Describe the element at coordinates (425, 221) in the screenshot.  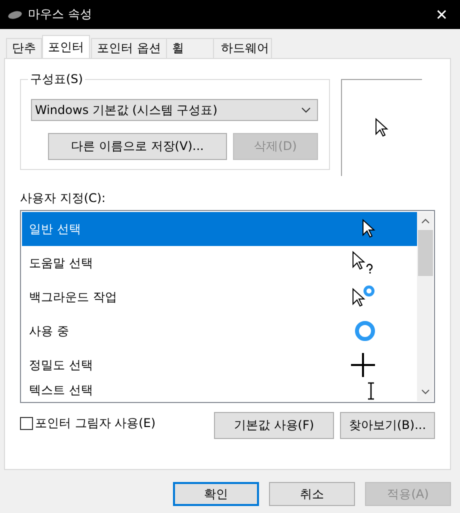
I see `scroll-up-icon` at that location.